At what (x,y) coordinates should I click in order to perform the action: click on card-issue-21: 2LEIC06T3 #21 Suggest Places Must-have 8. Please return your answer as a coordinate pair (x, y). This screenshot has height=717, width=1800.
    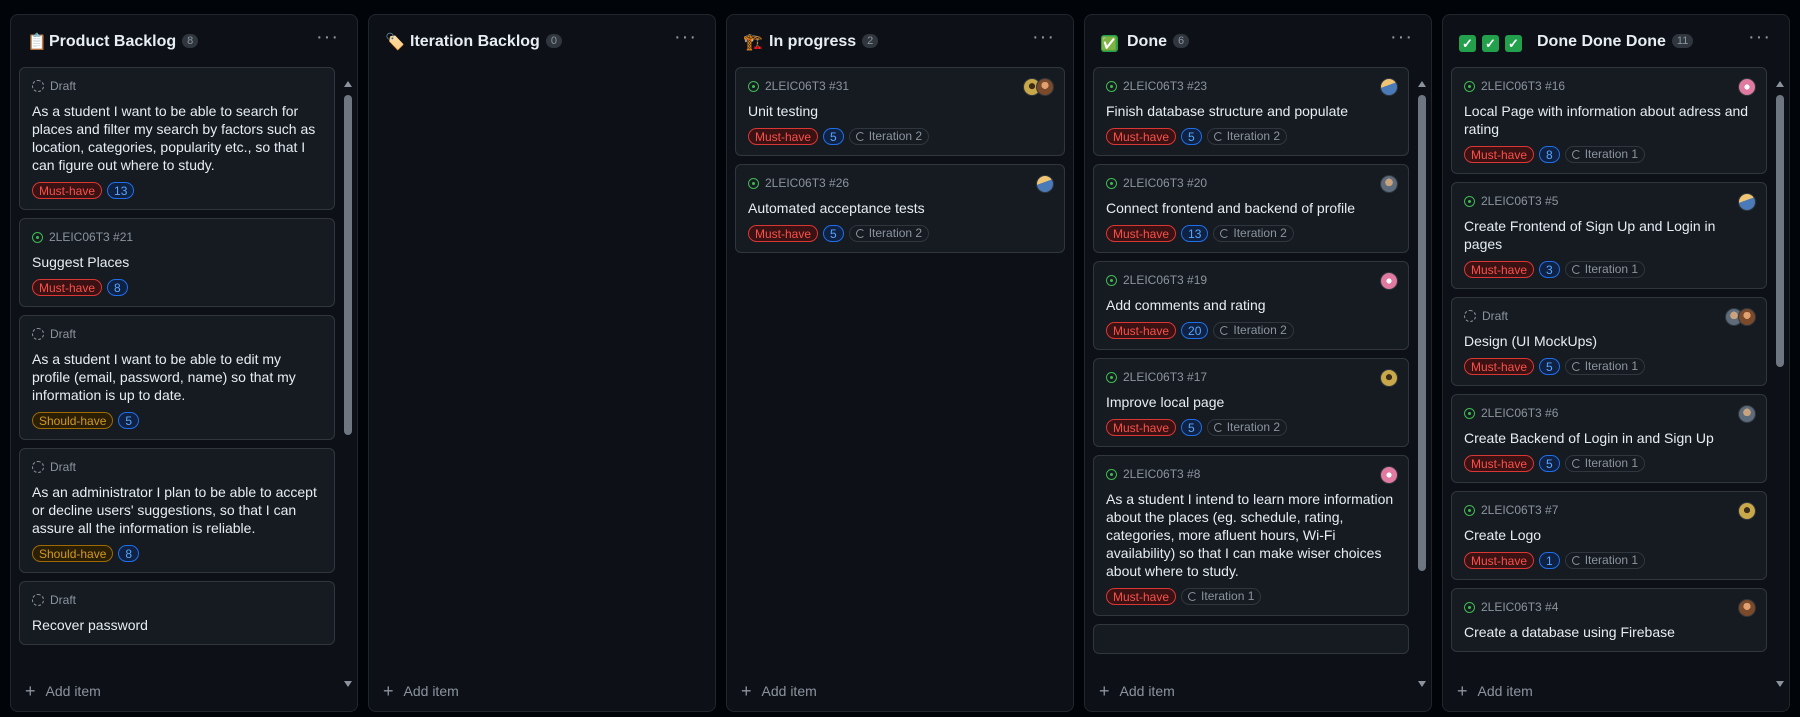
    Looking at the image, I should click on (177, 262).